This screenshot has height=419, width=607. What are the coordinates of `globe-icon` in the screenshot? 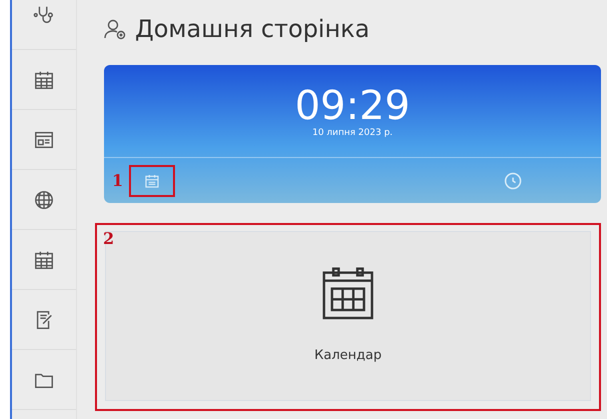 It's located at (44, 199).